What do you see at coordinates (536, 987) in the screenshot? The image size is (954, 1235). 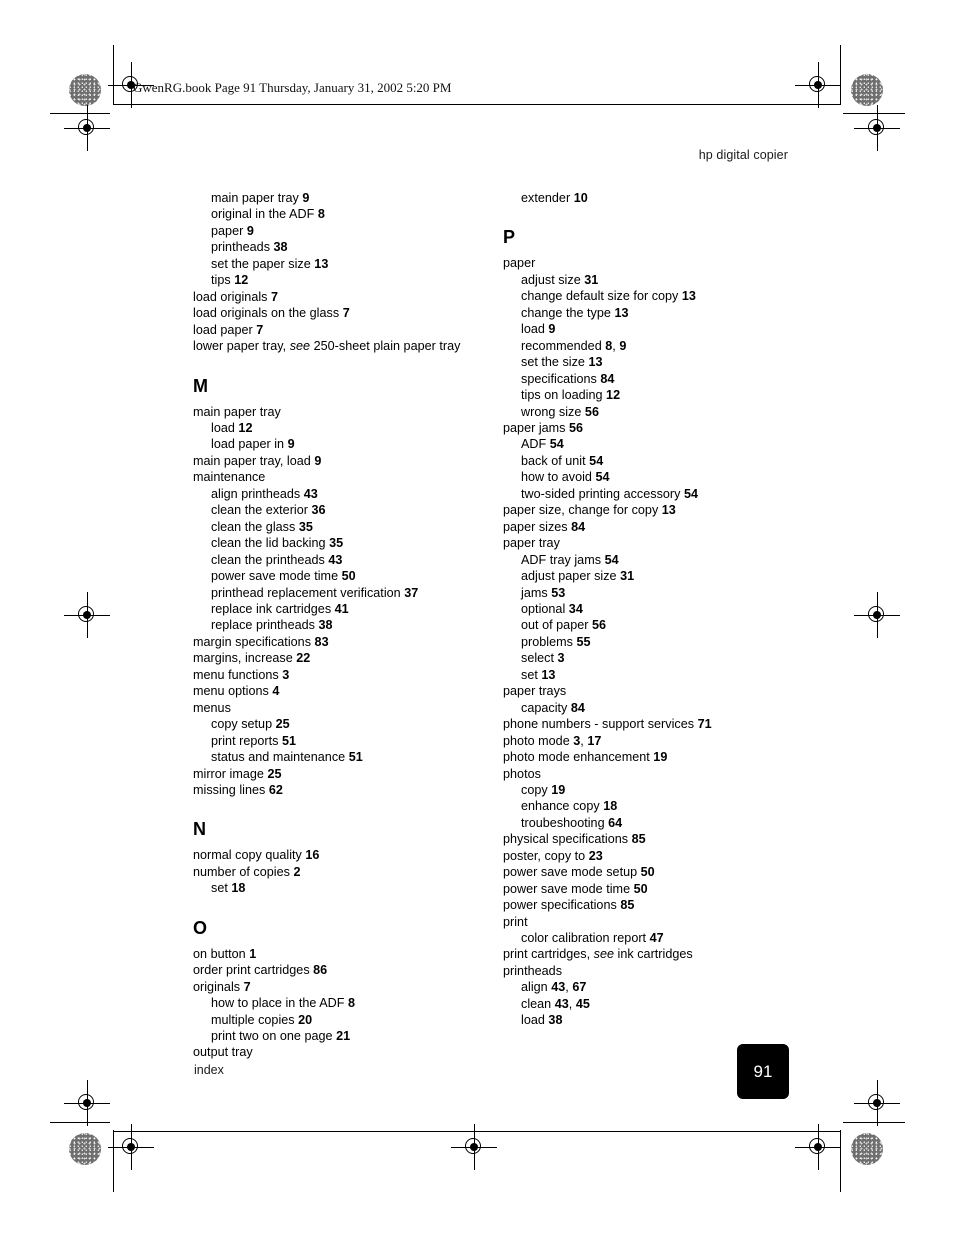 I see `index-entry-label: align` at bounding box center [536, 987].